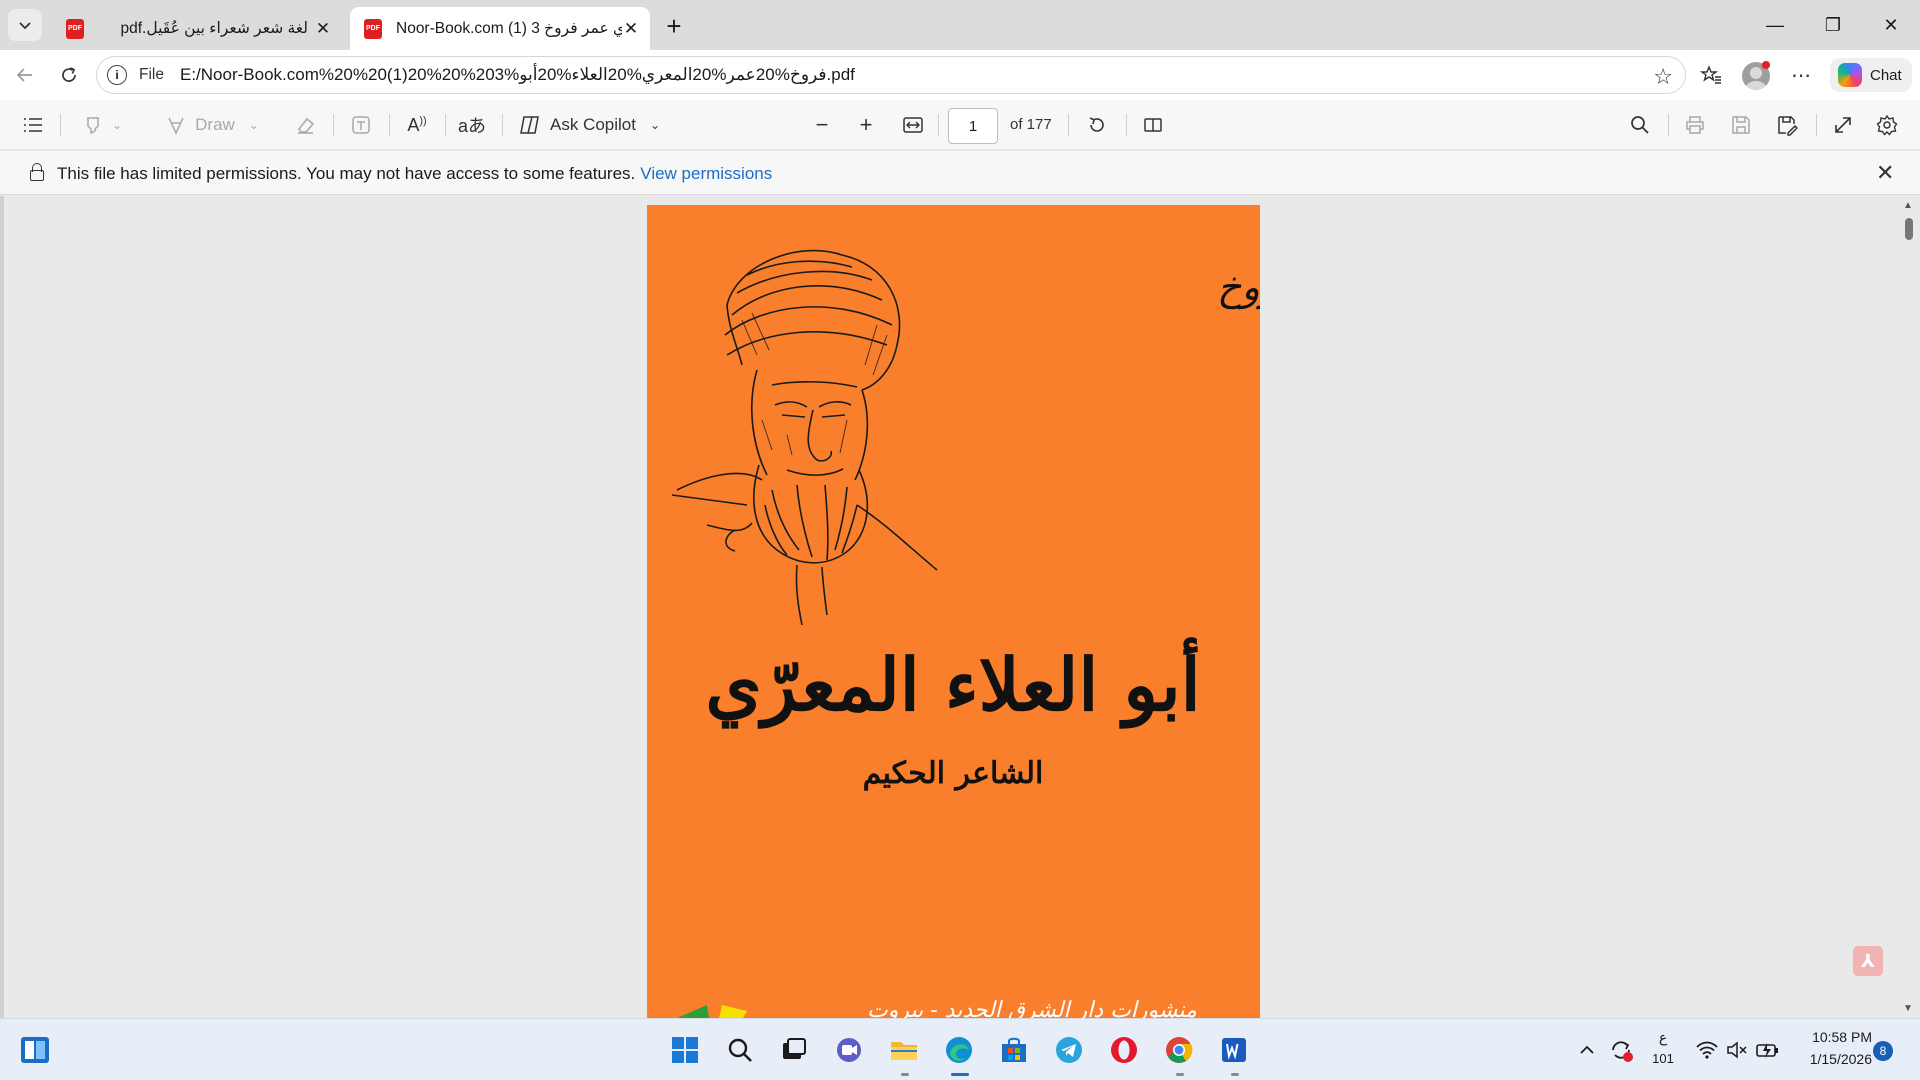 This screenshot has width=1920, height=1080. I want to click on rotate-button, so click(1097, 125).